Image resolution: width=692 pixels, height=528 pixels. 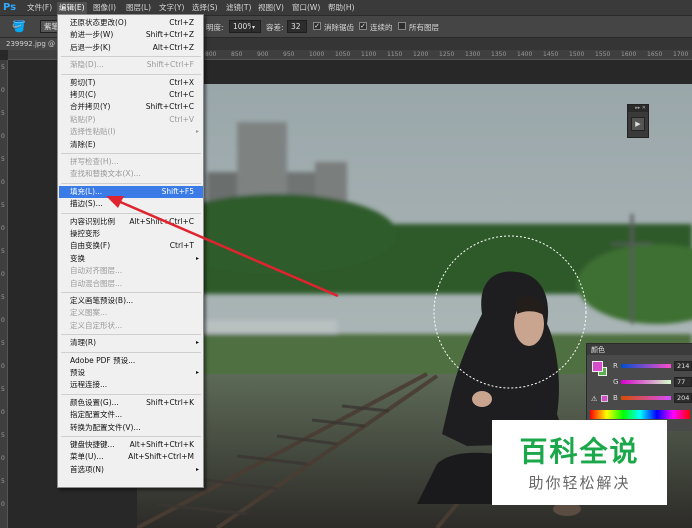 I want to click on color-spectrum-bar, so click(x=640, y=414).